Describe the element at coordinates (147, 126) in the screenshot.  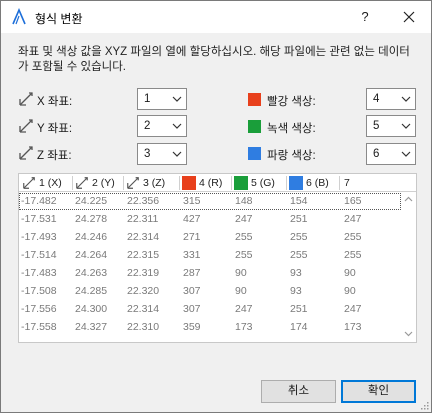
I see `y-column-value: 2` at that location.